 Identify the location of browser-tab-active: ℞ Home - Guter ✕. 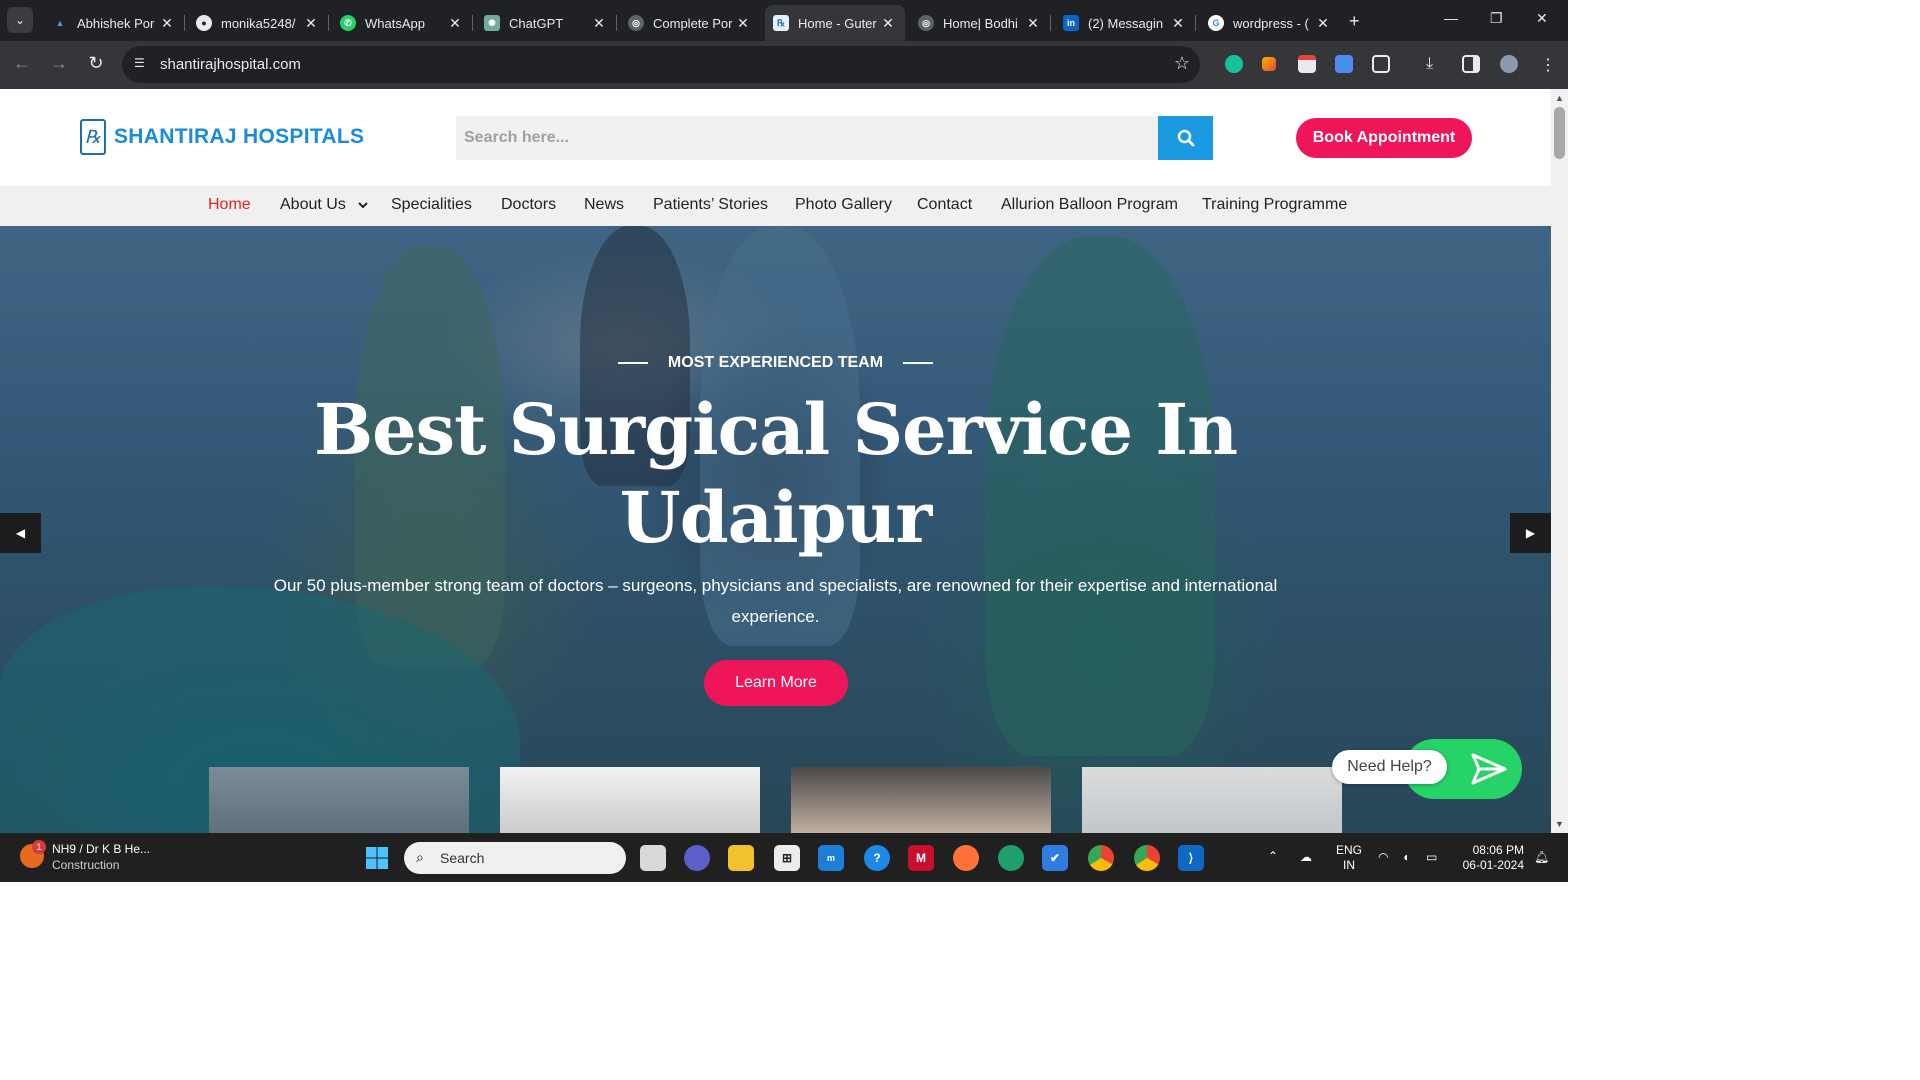
(835, 23).